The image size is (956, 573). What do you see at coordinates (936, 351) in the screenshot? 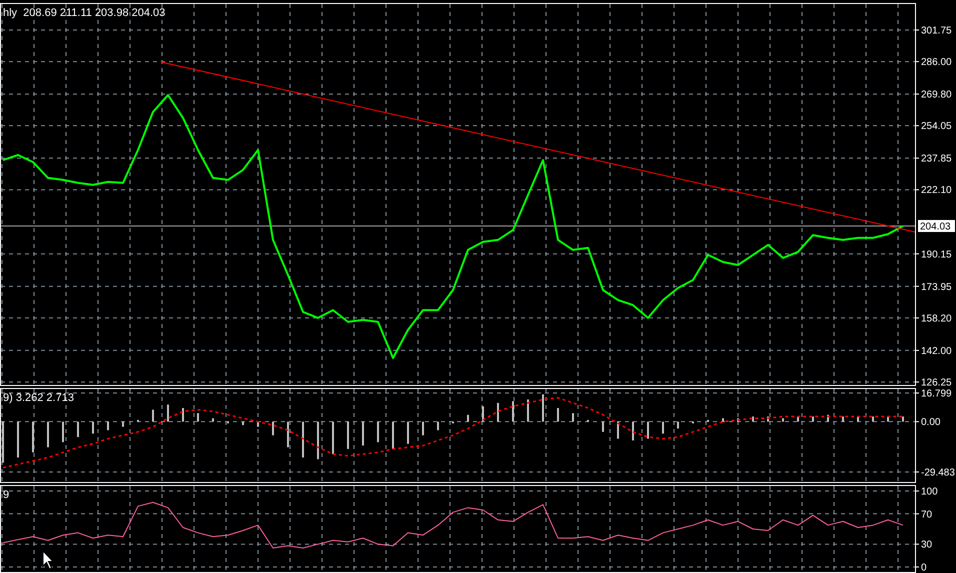
I see `axis-label: 142.00` at bounding box center [936, 351].